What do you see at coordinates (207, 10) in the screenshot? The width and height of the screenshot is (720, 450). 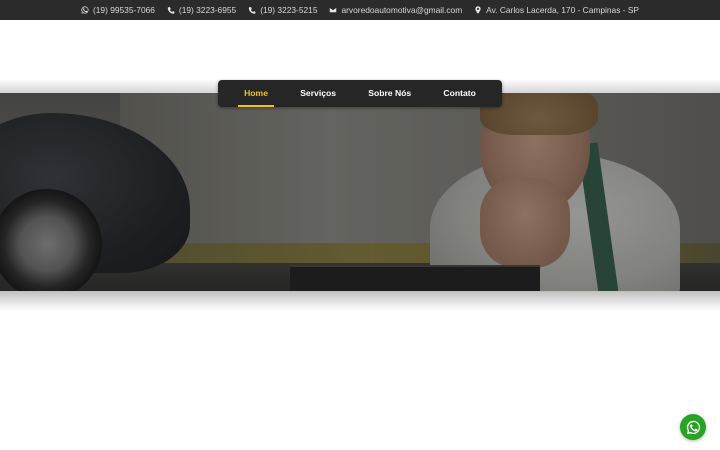 I see `phone-number-1: (19) 3223-6955` at bounding box center [207, 10].